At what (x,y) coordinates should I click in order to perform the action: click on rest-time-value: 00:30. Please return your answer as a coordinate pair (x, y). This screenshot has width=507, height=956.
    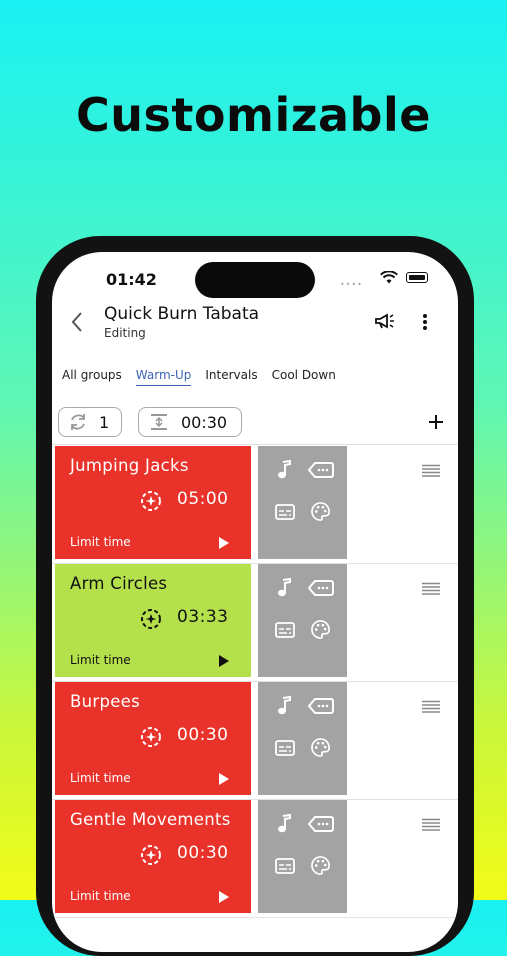
    Looking at the image, I should click on (204, 422).